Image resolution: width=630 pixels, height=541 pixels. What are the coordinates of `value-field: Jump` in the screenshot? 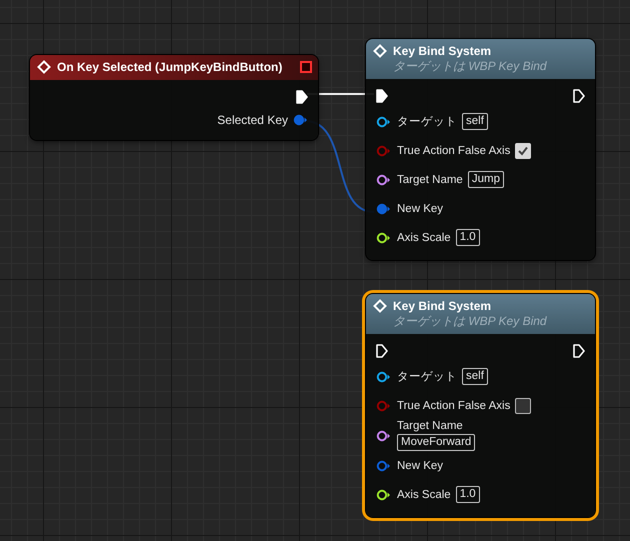 It's located at (486, 179).